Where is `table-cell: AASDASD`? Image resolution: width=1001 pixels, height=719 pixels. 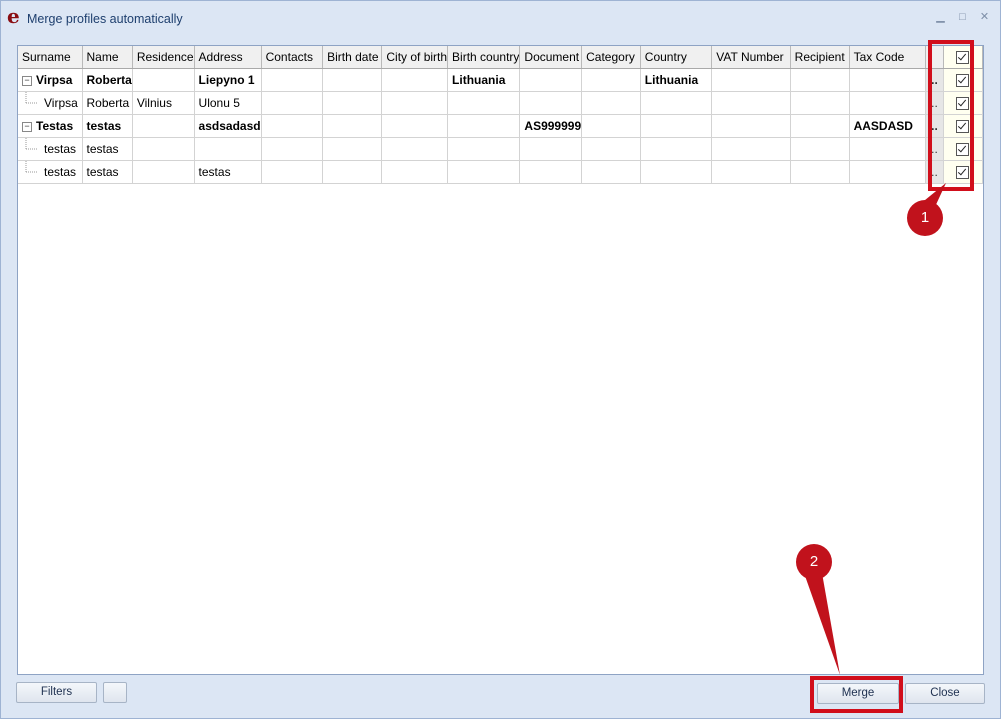
table-cell: AASDASD is located at coordinates (888, 126).